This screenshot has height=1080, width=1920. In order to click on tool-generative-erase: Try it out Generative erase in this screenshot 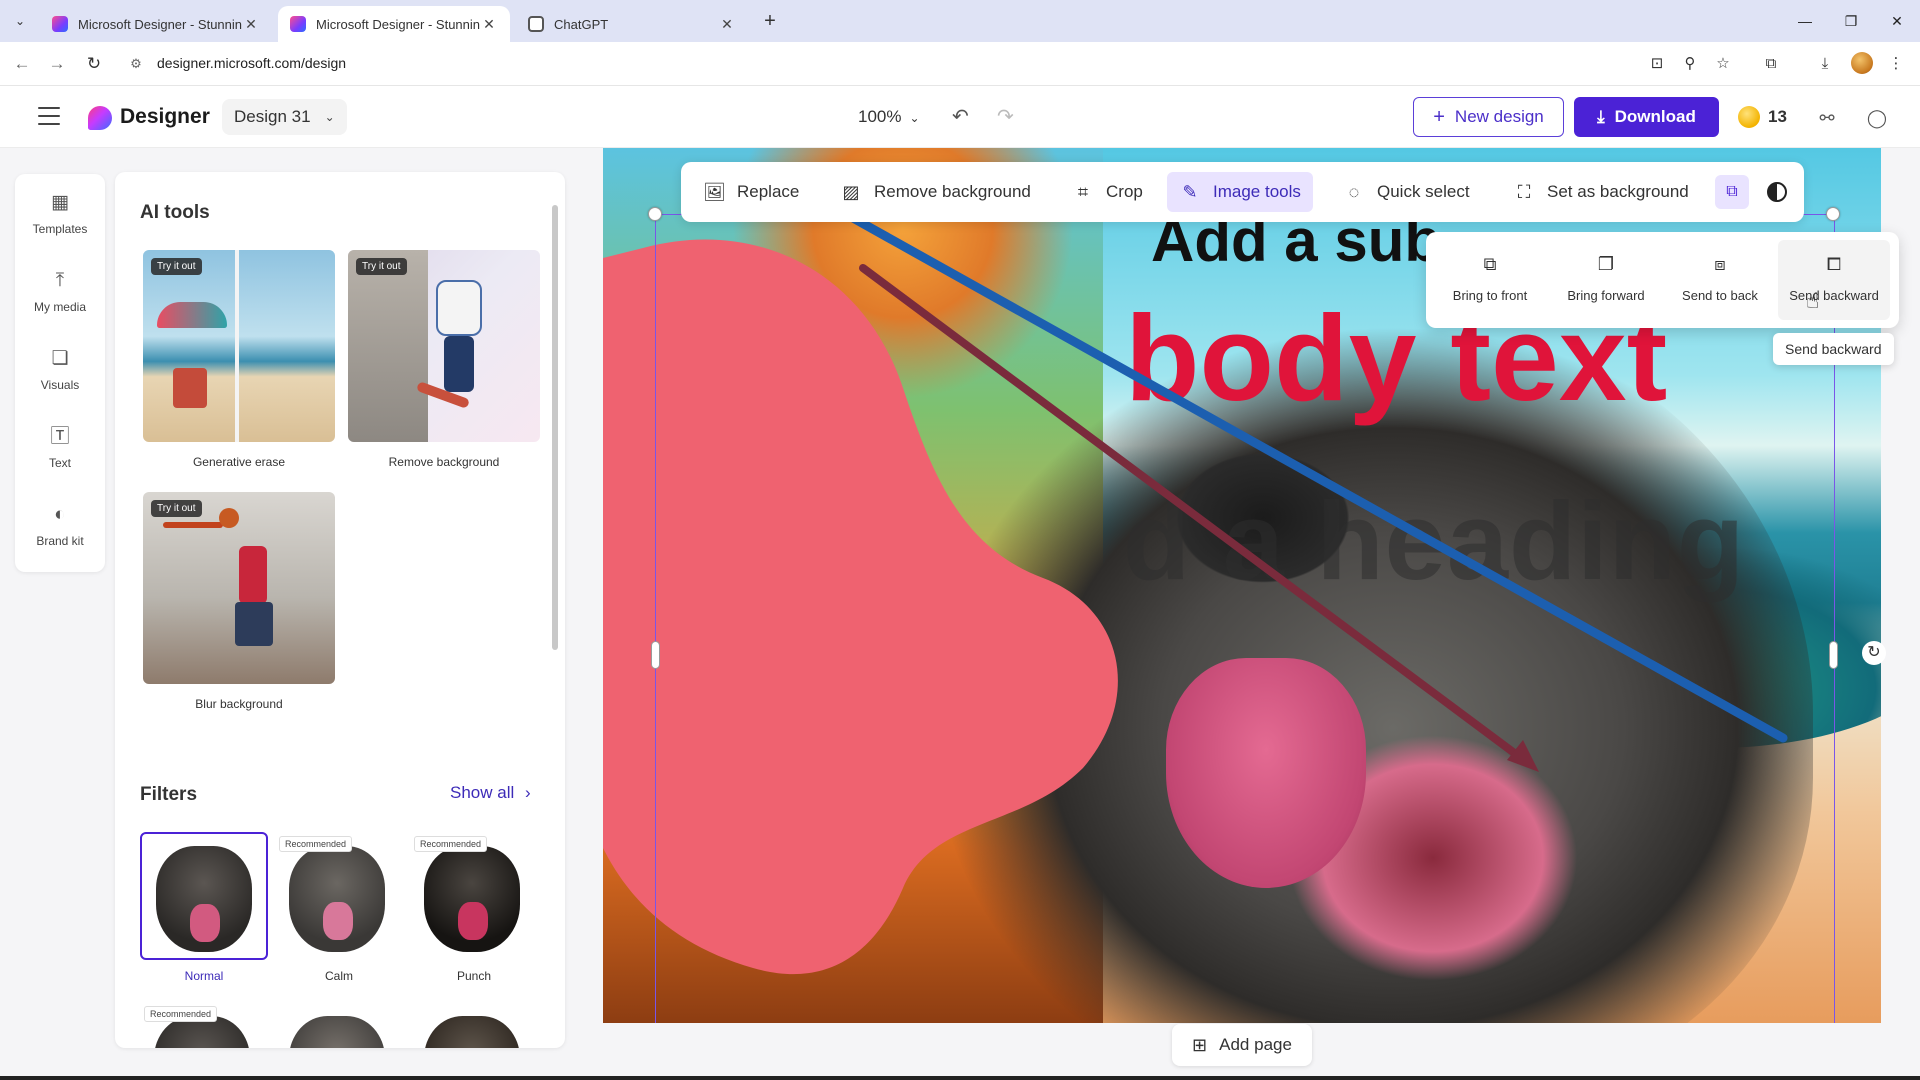, I will do `click(239, 359)`.